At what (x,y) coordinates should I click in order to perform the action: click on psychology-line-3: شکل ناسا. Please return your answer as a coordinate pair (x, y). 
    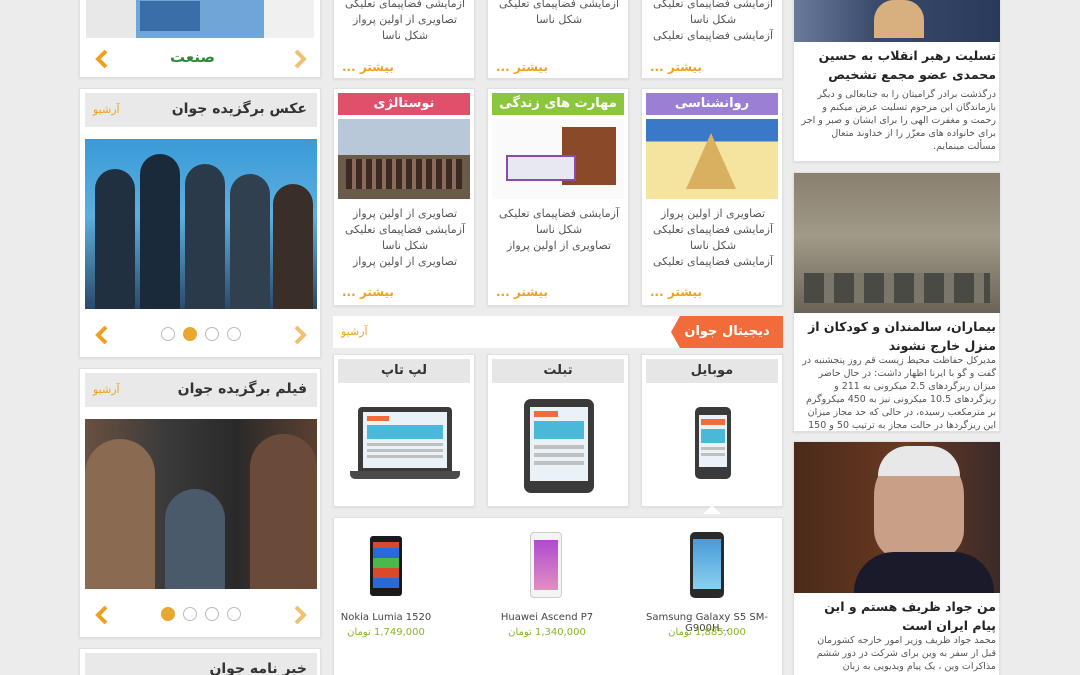
    Looking at the image, I should click on (713, 245).